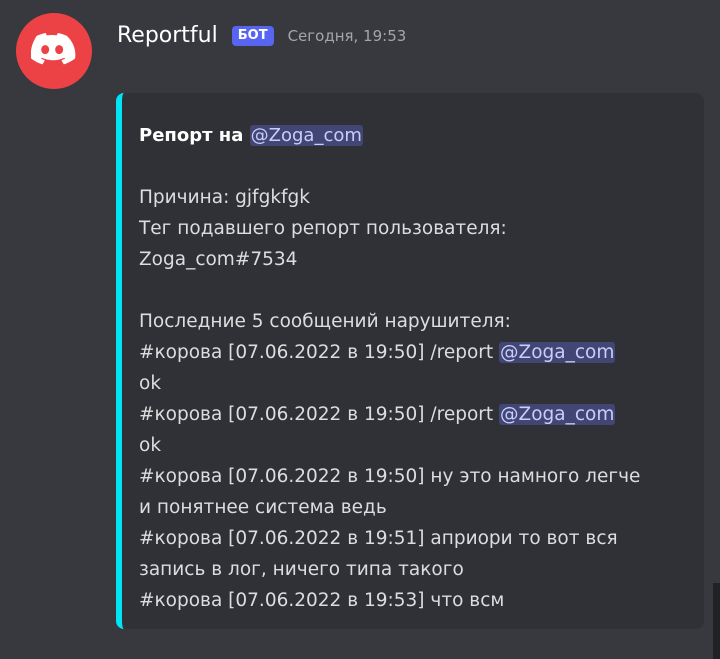  What do you see at coordinates (252, 36) in the screenshot?
I see `bot-badge: БОТ` at bounding box center [252, 36].